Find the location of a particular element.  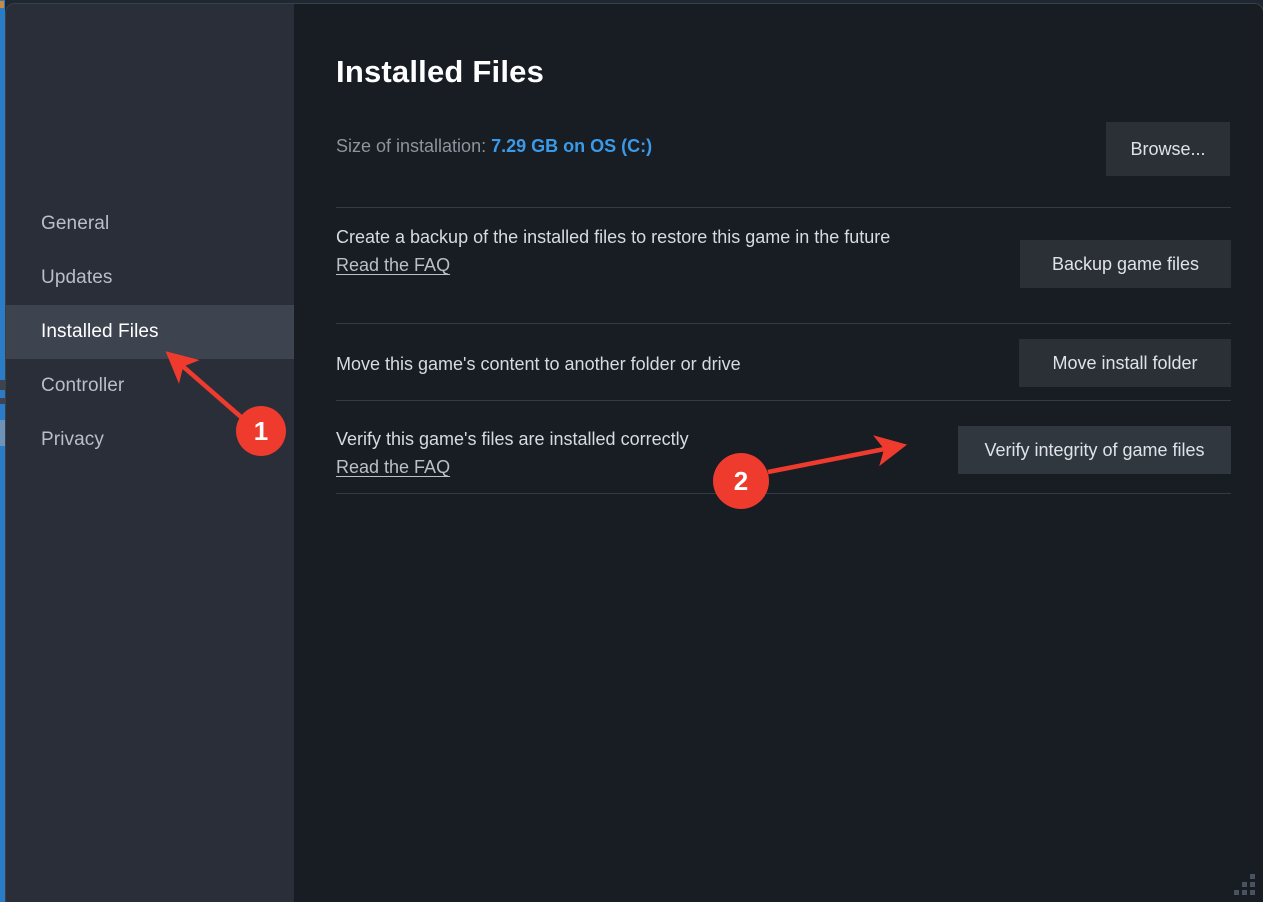

size-of-installation-label: Size of installation: is located at coordinates (411, 146).